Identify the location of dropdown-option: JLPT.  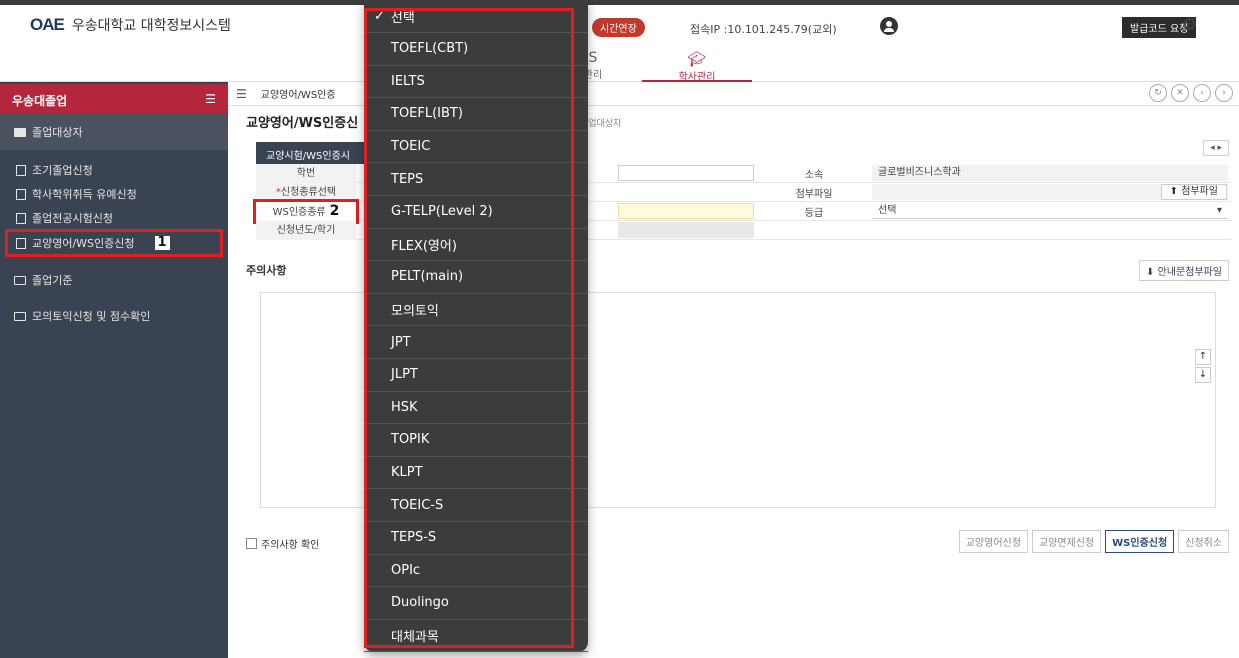
(476, 375).